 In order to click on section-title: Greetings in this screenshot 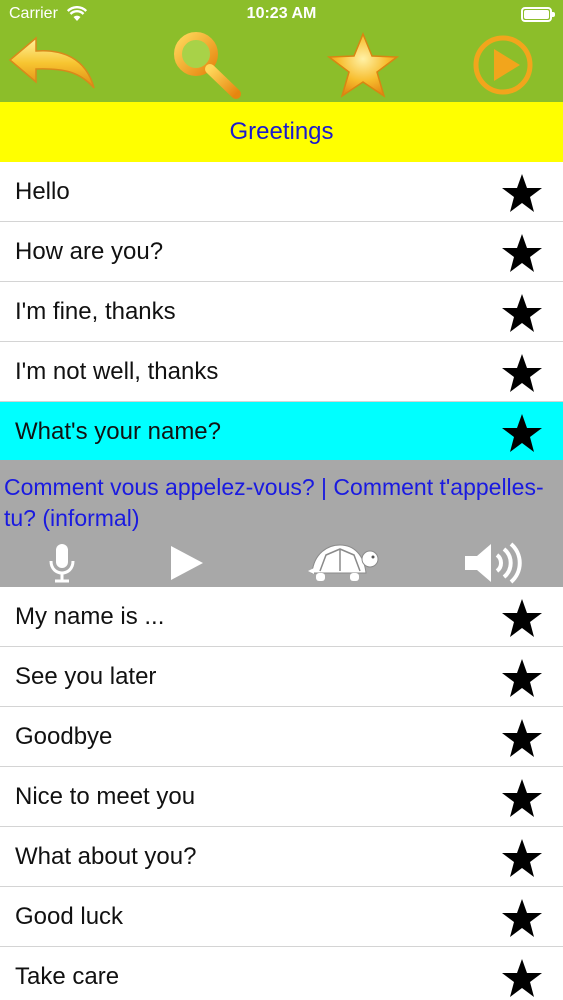, I will do `click(281, 132)`.